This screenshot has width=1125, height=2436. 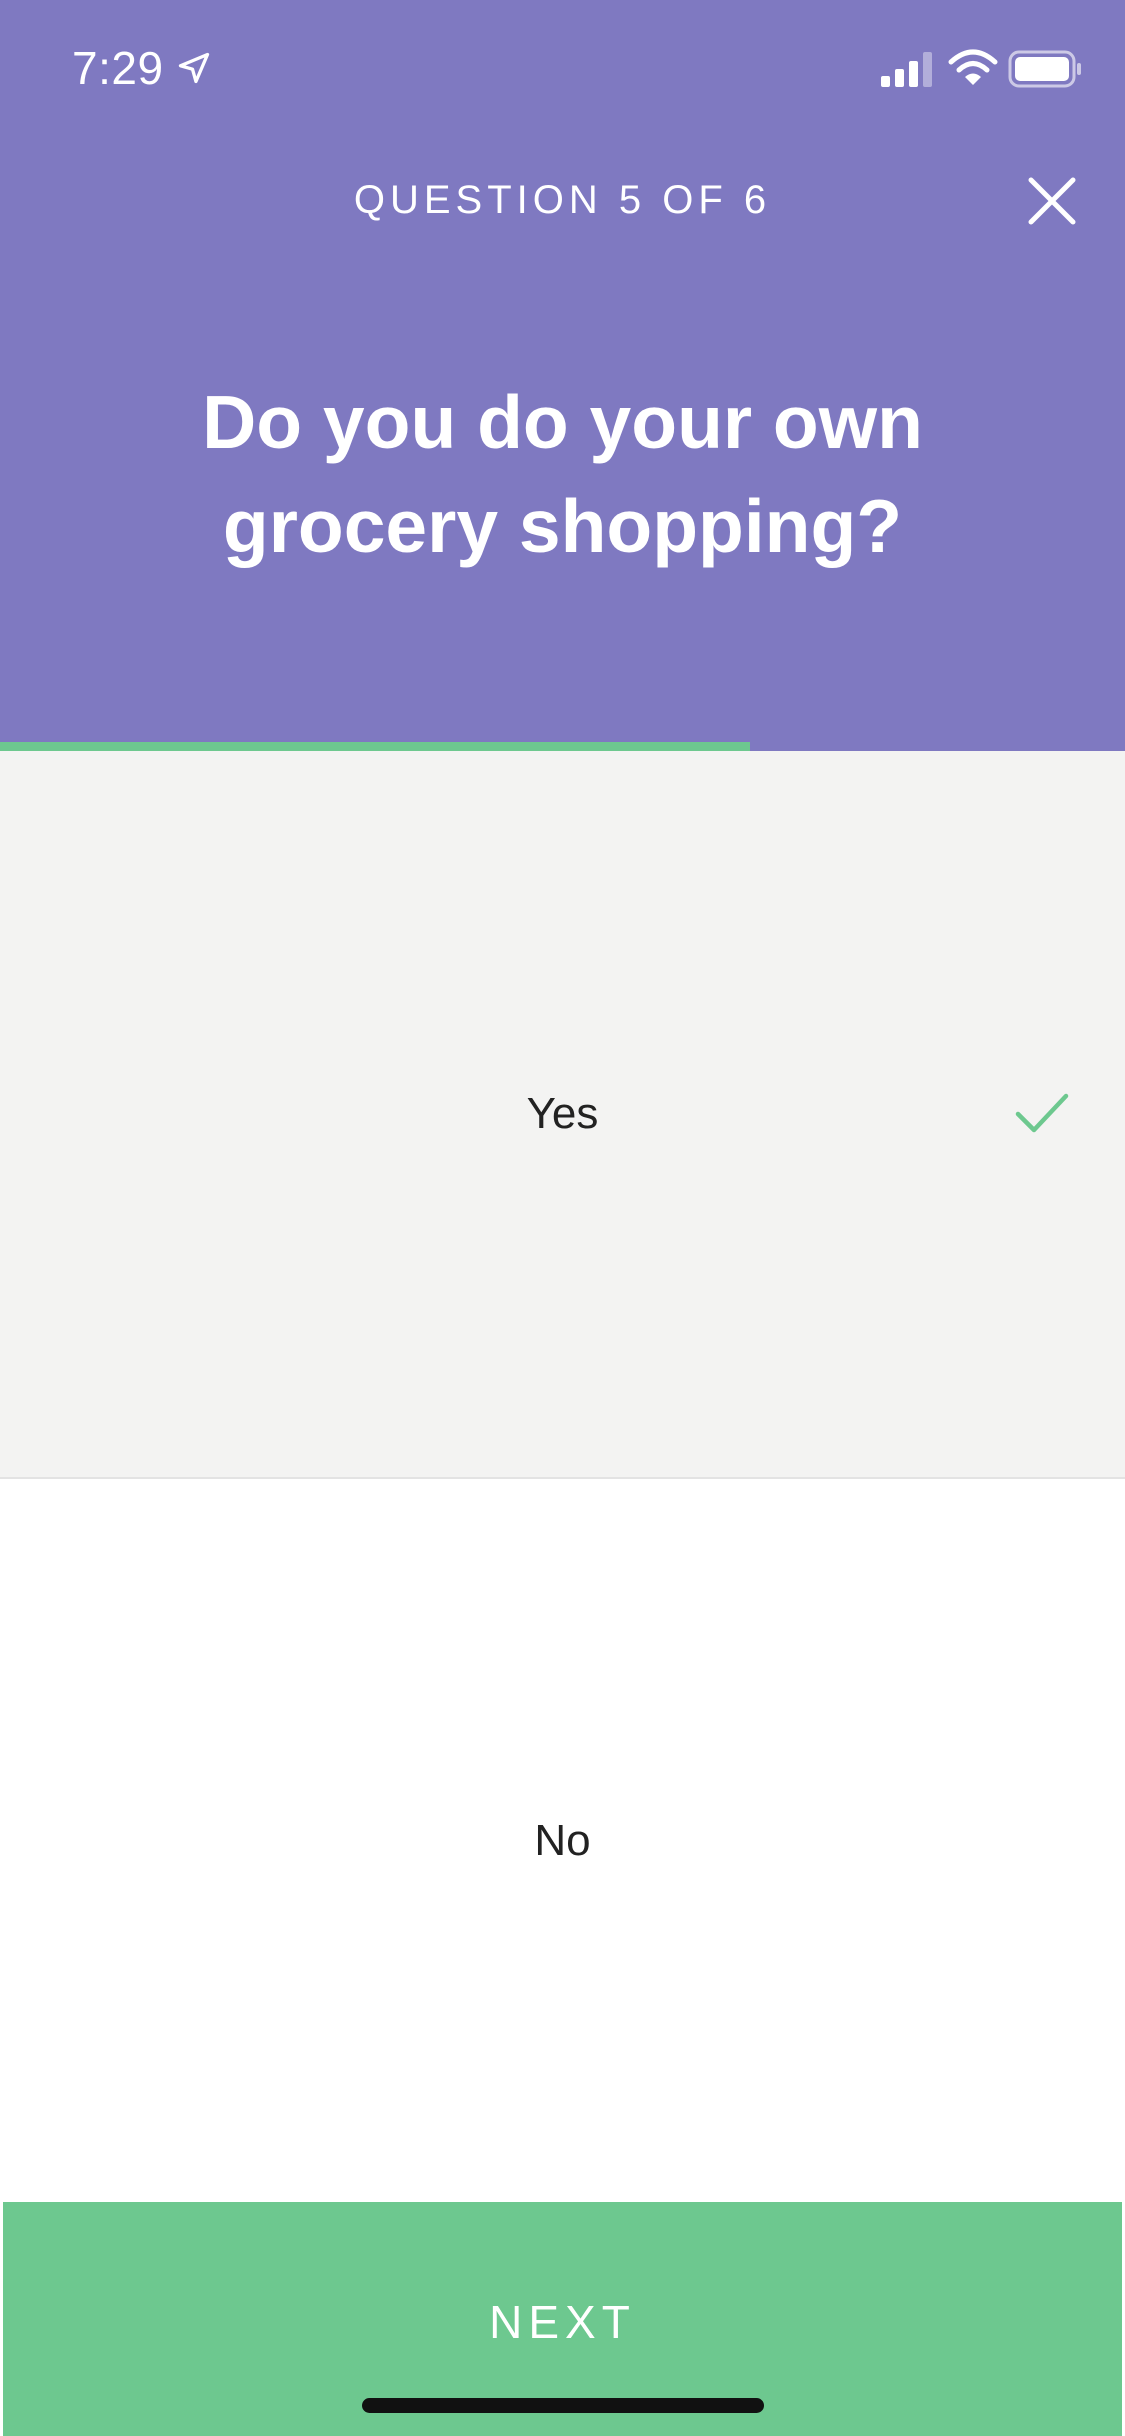 I want to click on close-icon, so click(x=1052, y=201).